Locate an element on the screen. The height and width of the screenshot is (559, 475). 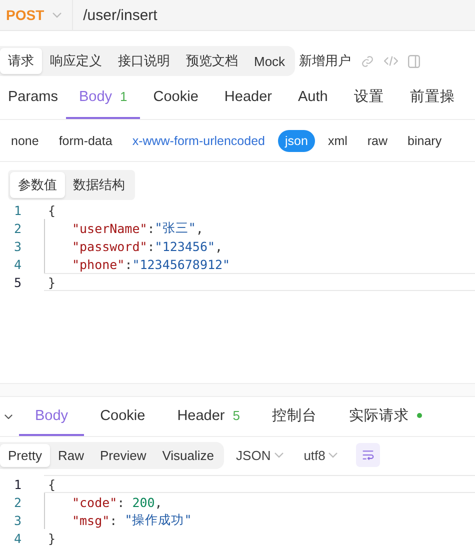
response-tab: Cookie is located at coordinates (123, 416).